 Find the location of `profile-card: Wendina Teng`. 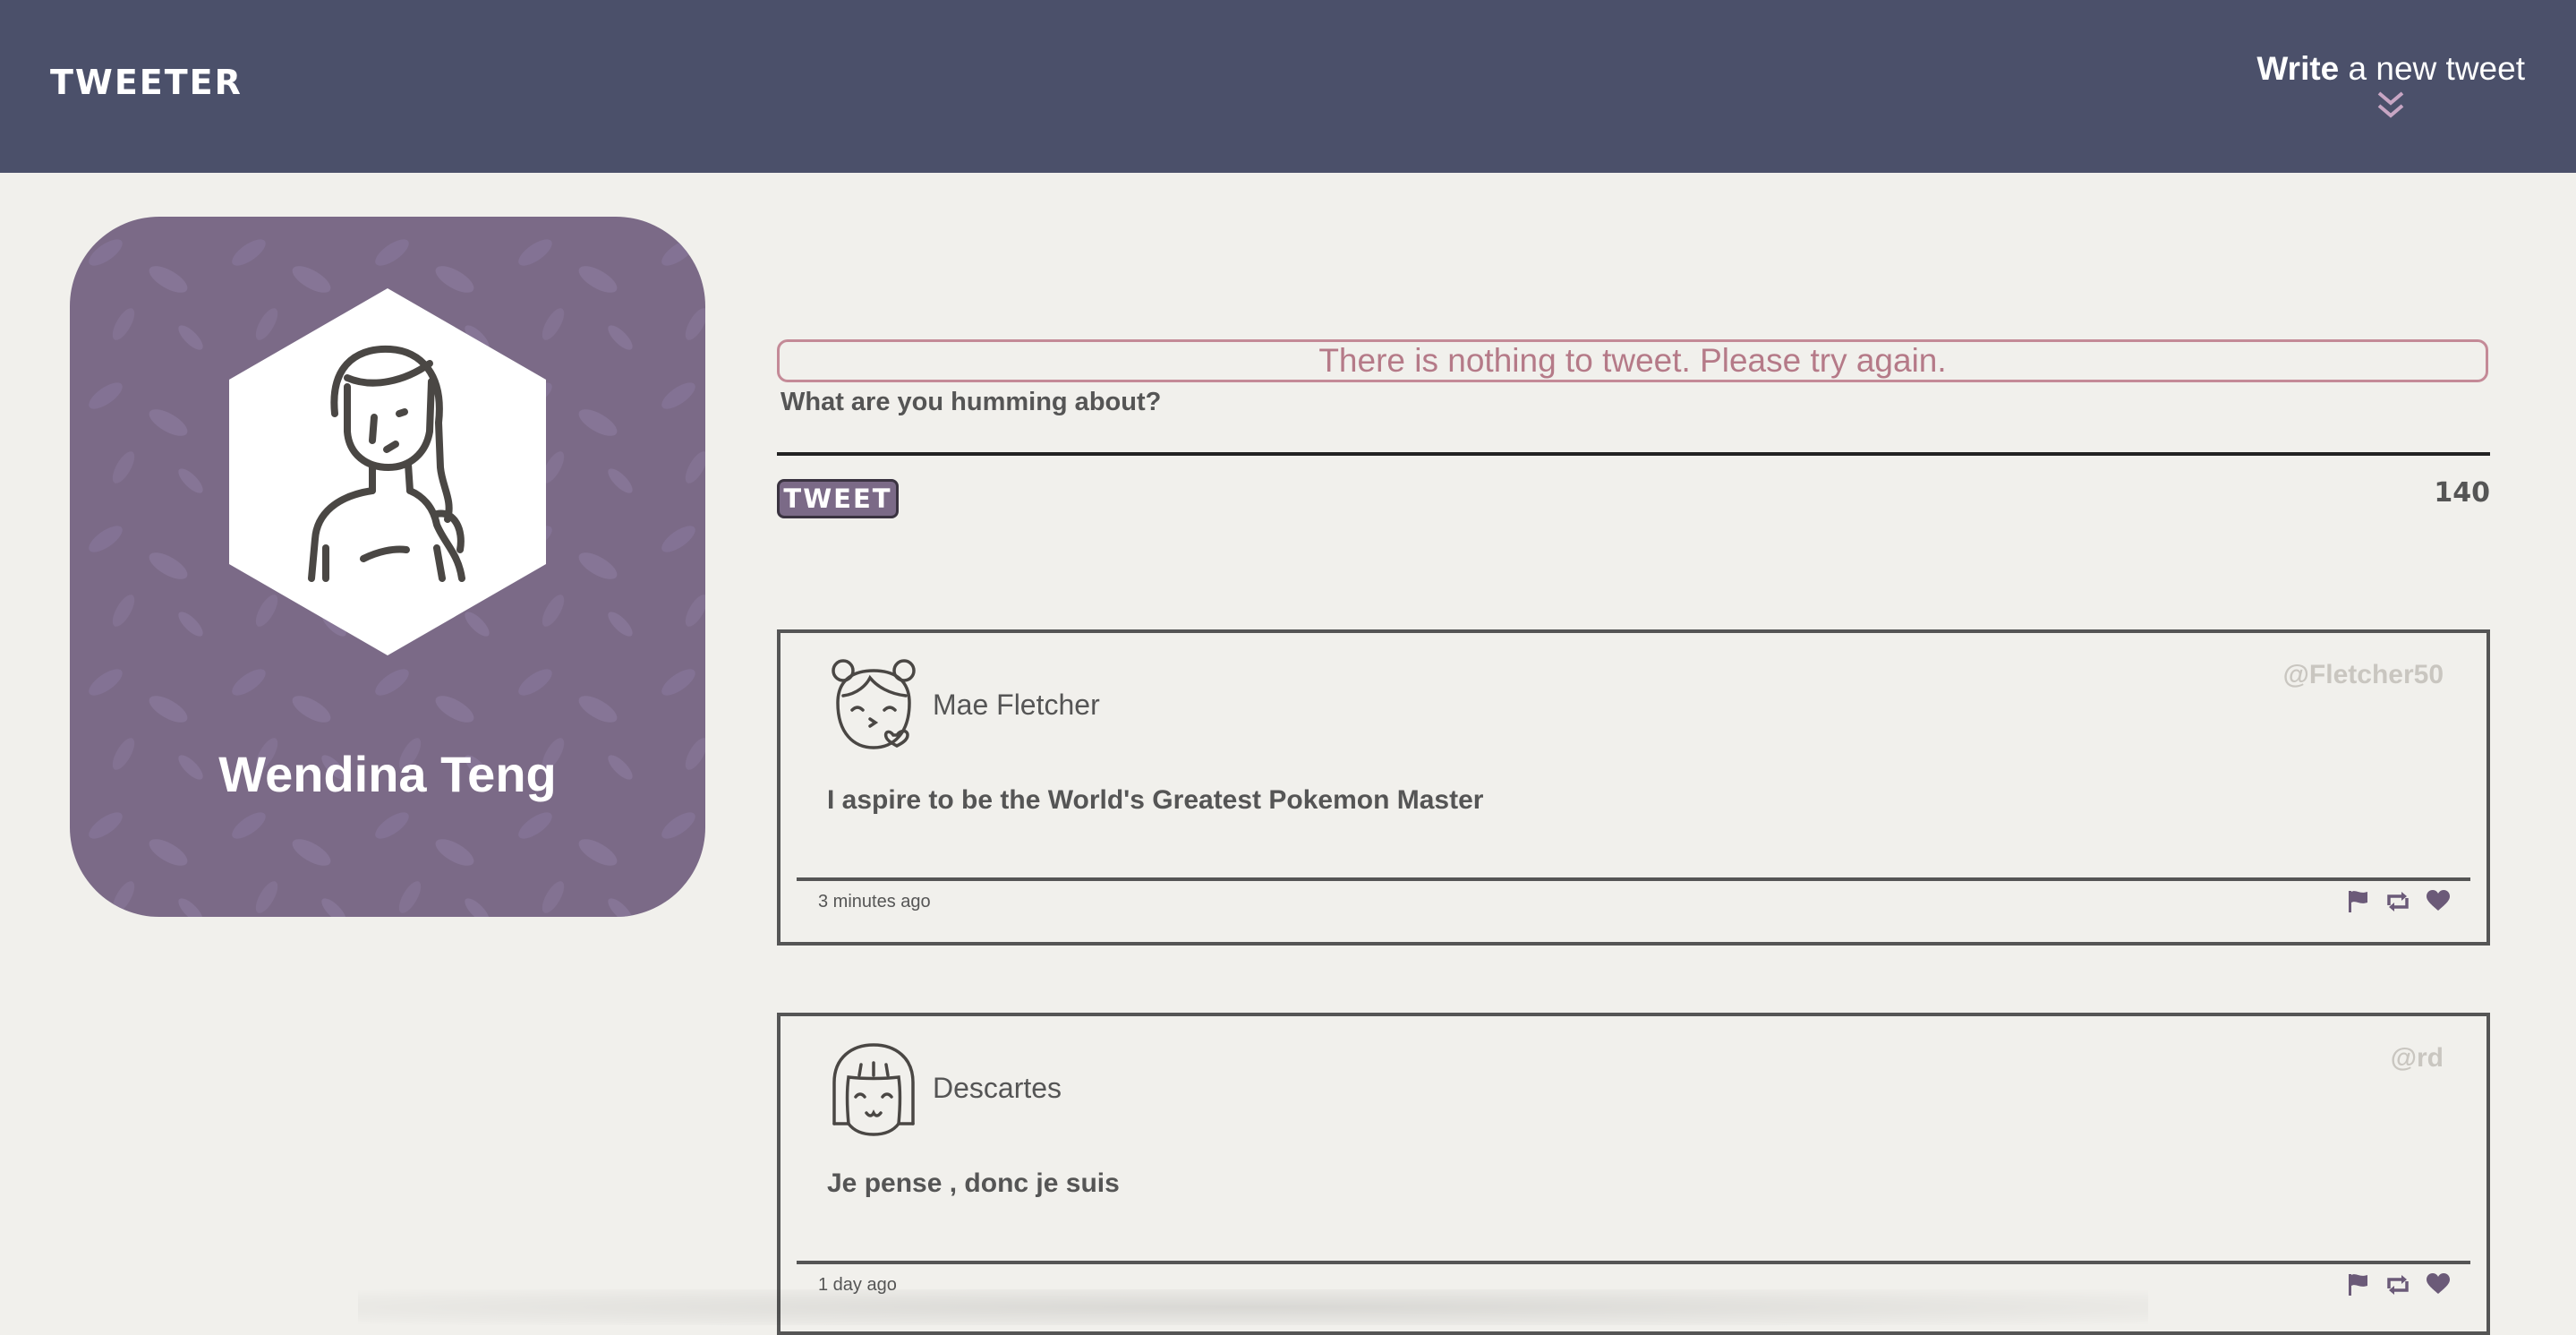

profile-card: Wendina Teng is located at coordinates (387, 567).